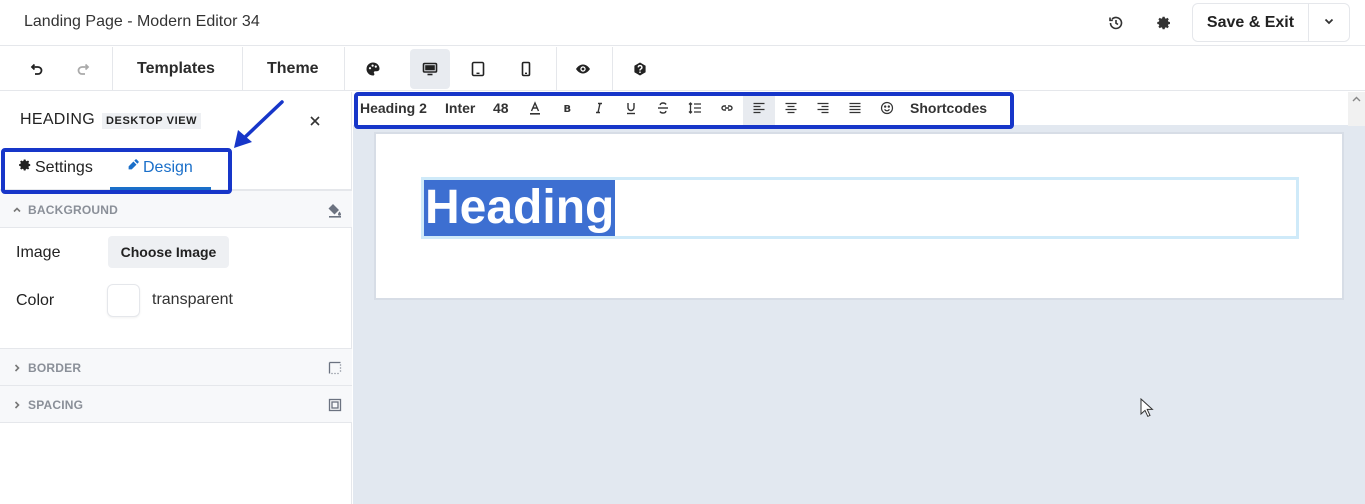  I want to click on border-icon, so click(335, 368).